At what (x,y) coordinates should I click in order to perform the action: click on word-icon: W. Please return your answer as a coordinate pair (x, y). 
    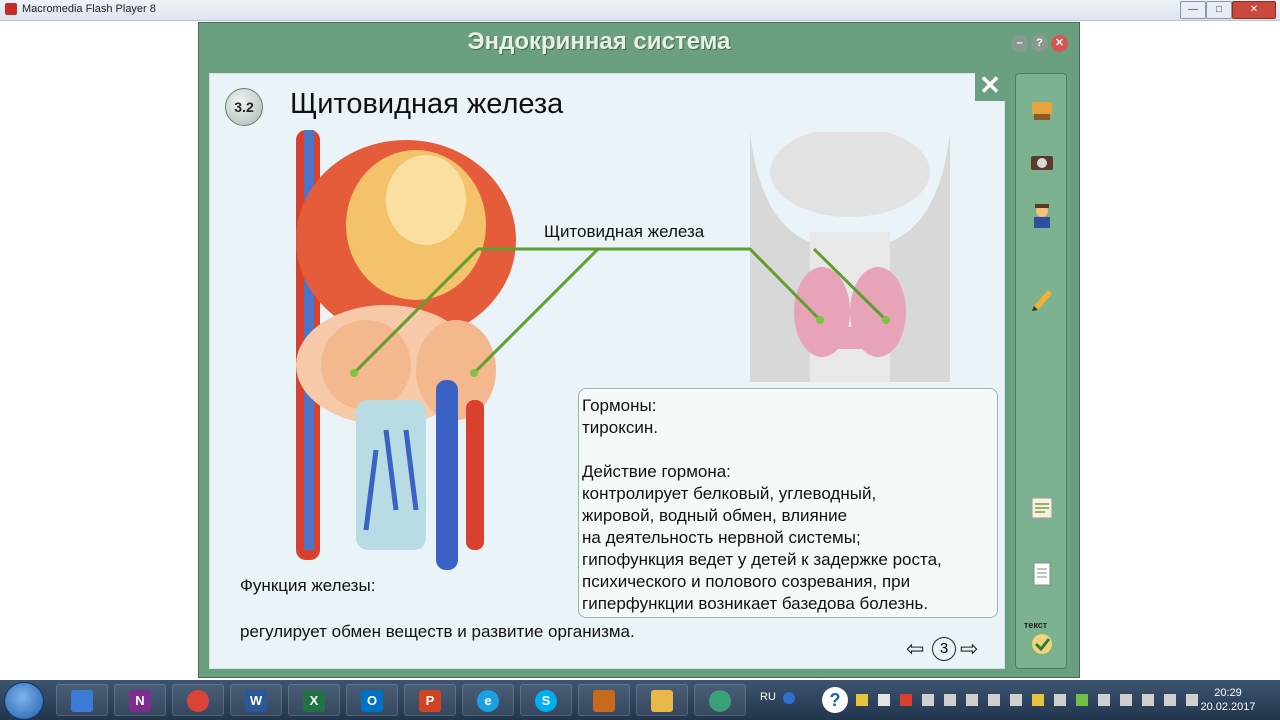
    Looking at the image, I should click on (256, 701).